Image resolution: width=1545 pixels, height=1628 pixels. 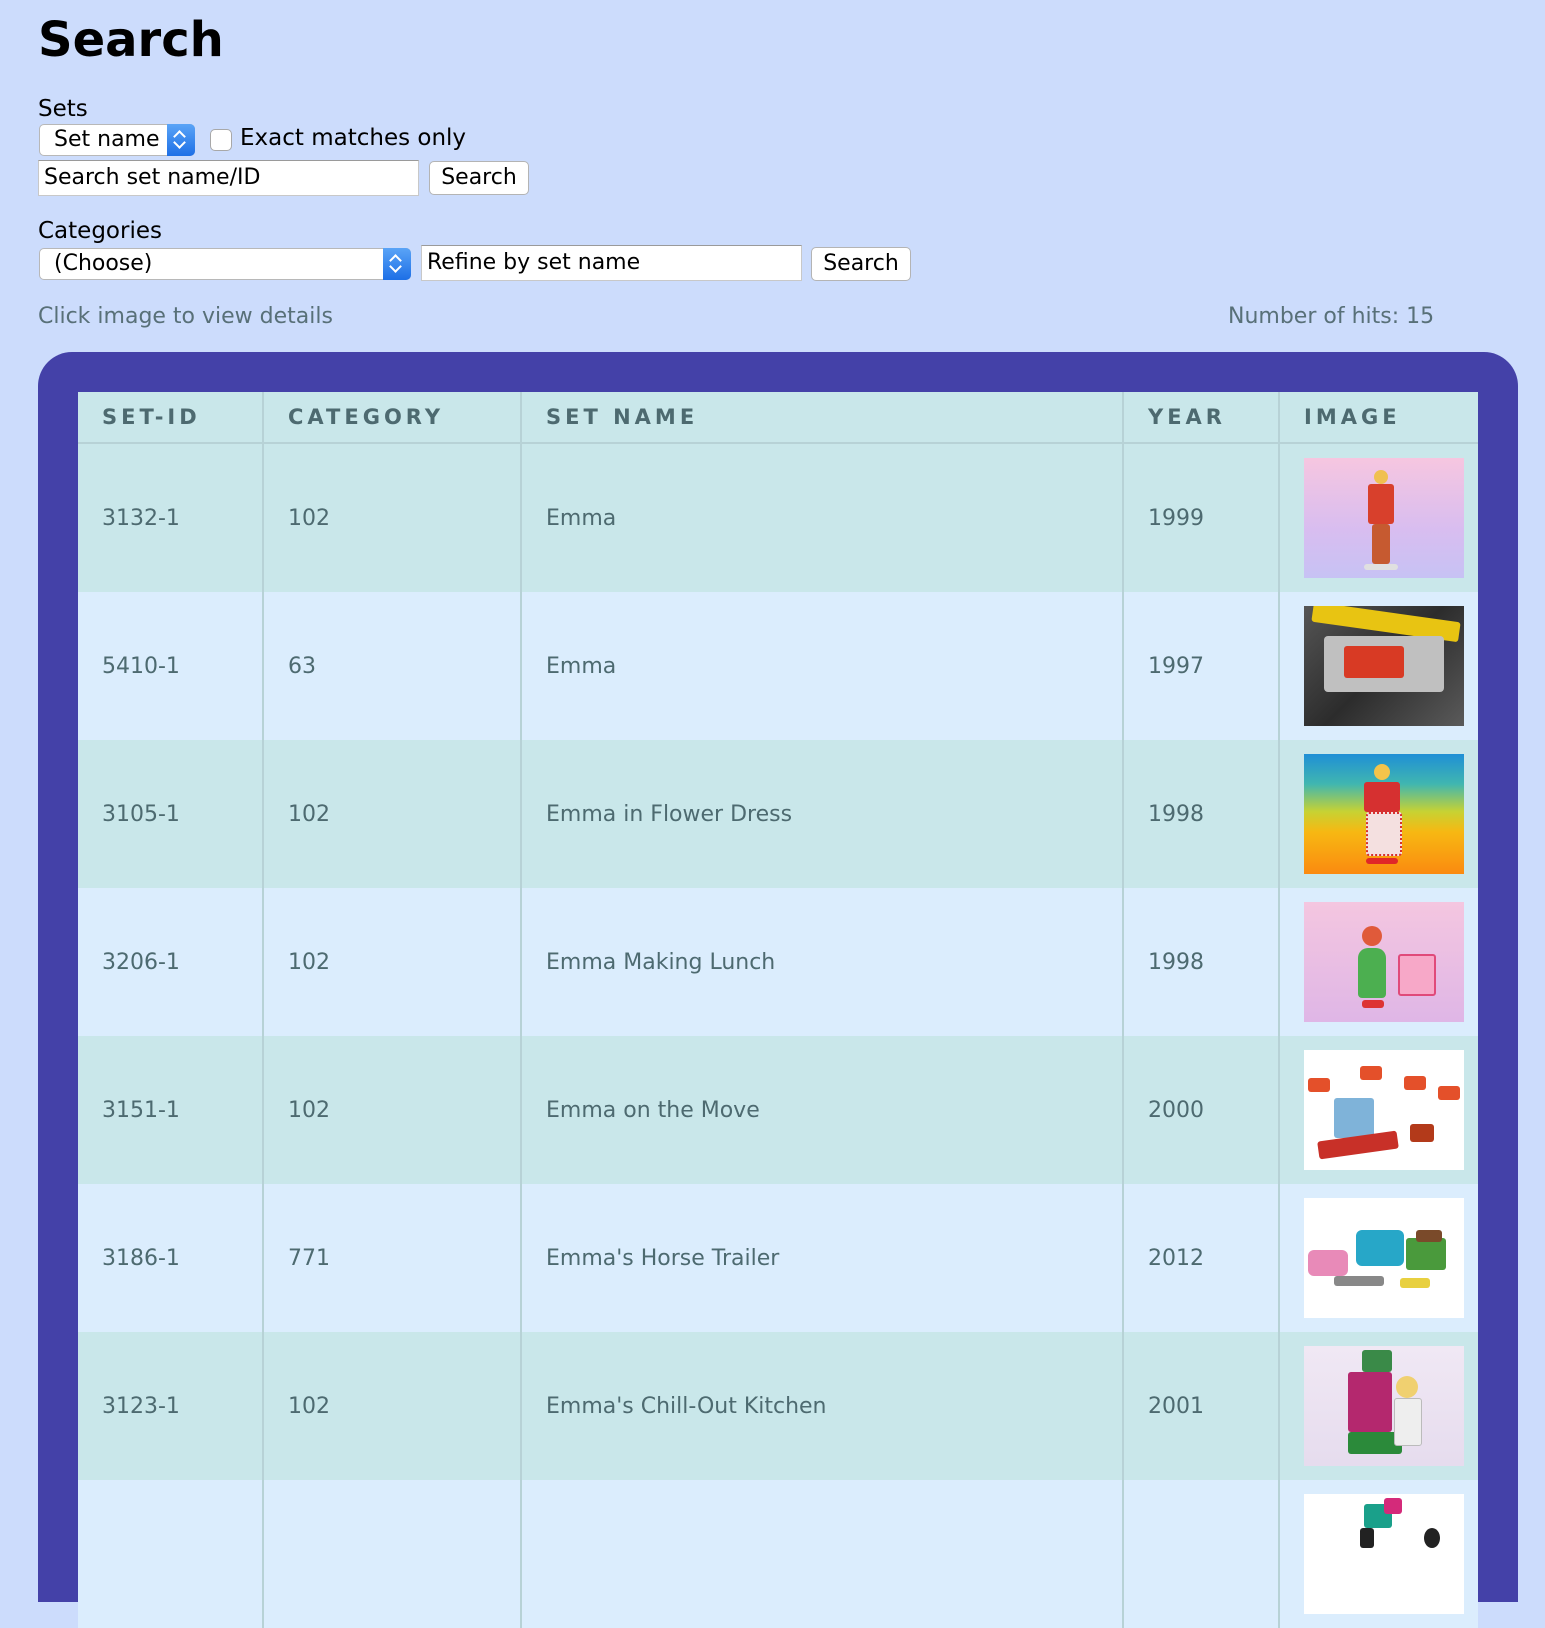 I want to click on table-row: 3123-1 102 Emma's Chill-Out Kitchen 2001, so click(x=778, y=1406).